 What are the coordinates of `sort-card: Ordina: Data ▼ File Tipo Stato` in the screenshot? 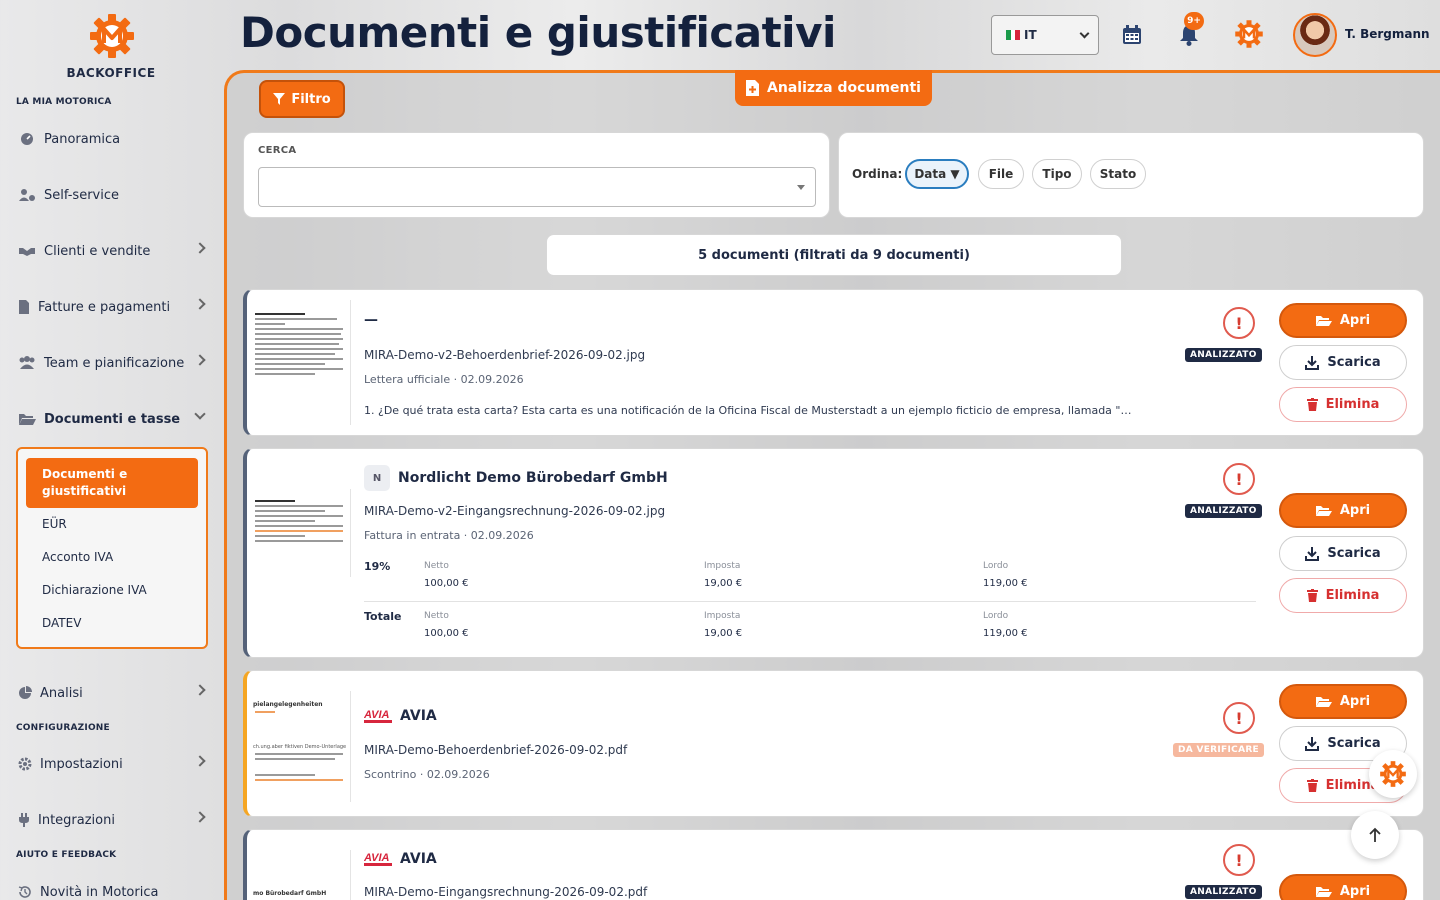 It's located at (1131, 175).